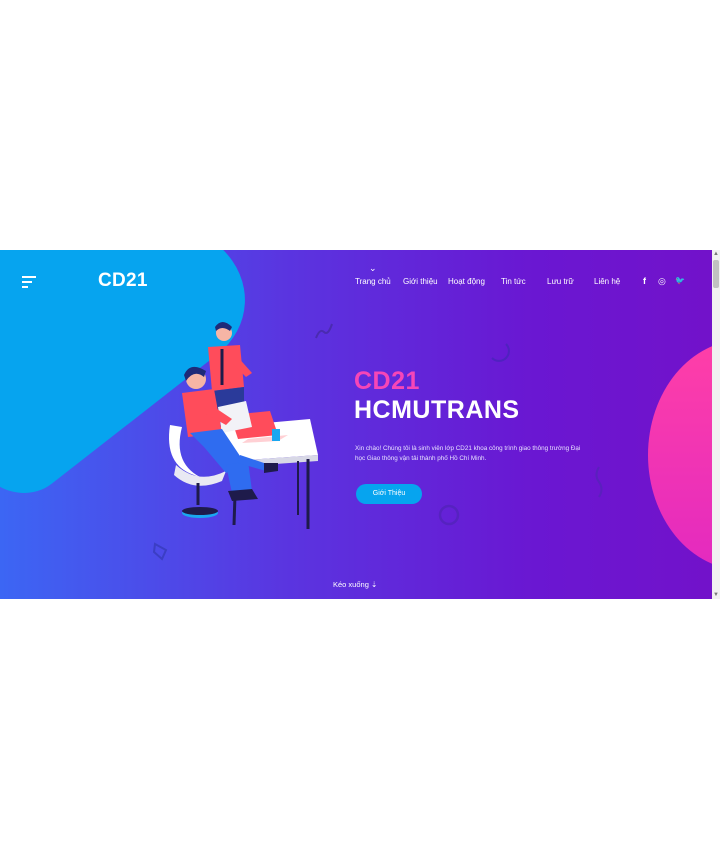  What do you see at coordinates (160, 551) in the screenshot?
I see `diamond-decoration` at bounding box center [160, 551].